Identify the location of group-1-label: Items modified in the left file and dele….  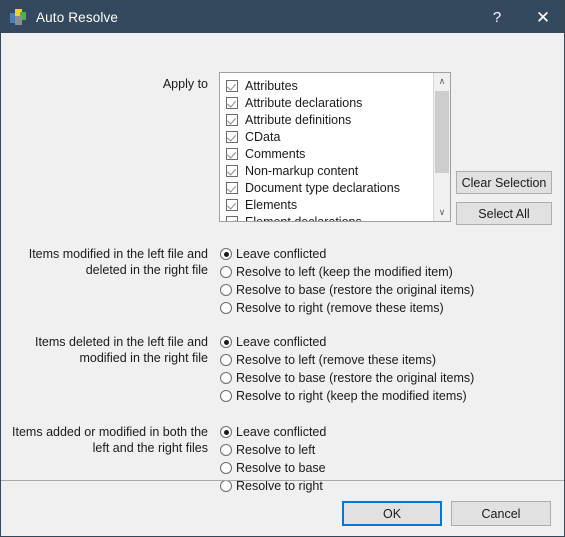
(118, 262).